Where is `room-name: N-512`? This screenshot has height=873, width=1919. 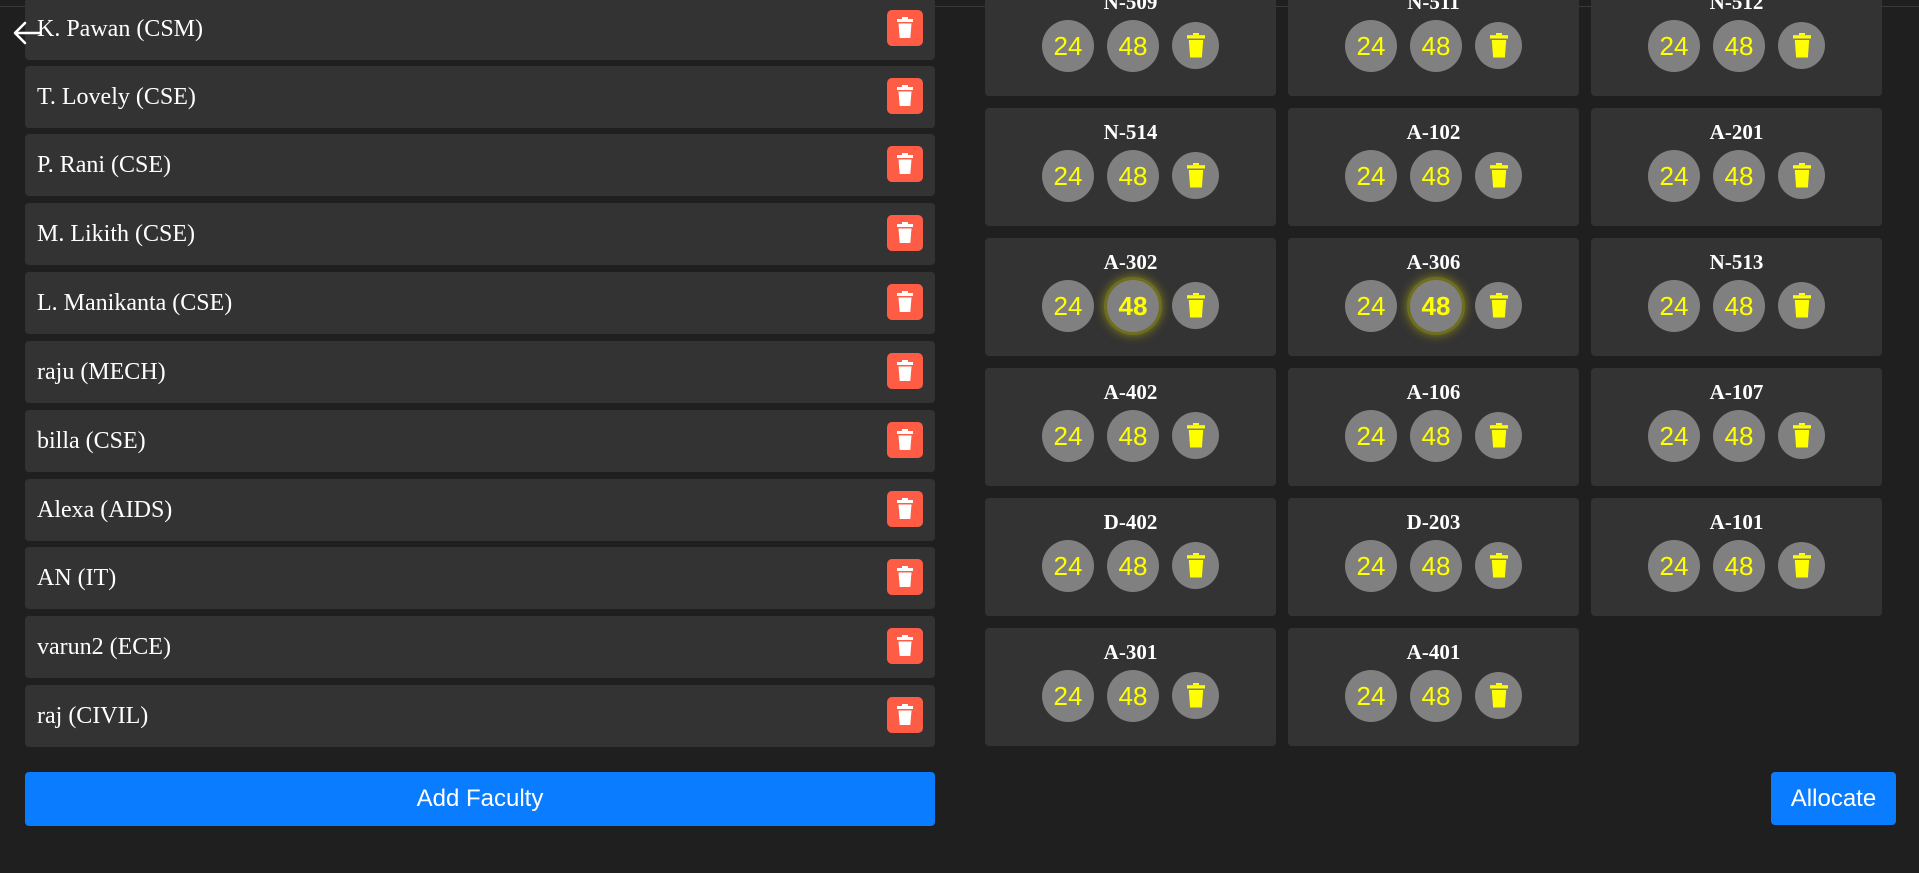
room-name: N-512 is located at coordinates (1736, 7).